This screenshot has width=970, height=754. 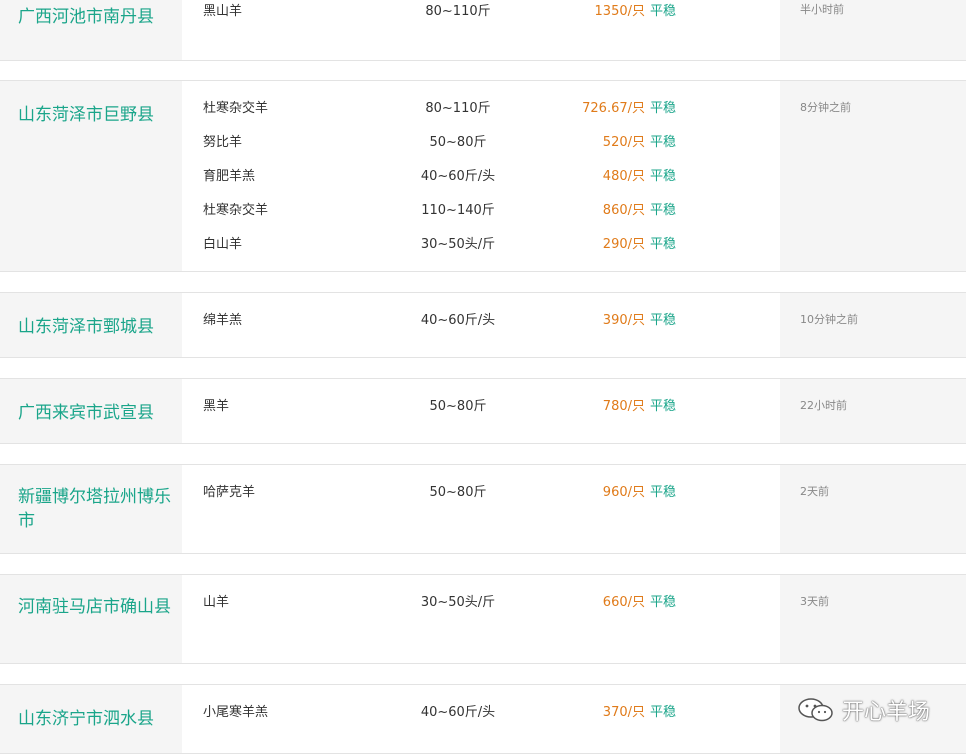 I want to click on price-value: 860/只, so click(x=623, y=210).